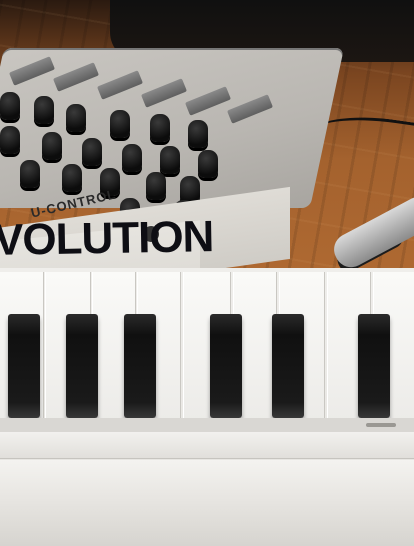 The height and width of the screenshot is (546, 414). I want to click on key-bed, so click(207, 425).